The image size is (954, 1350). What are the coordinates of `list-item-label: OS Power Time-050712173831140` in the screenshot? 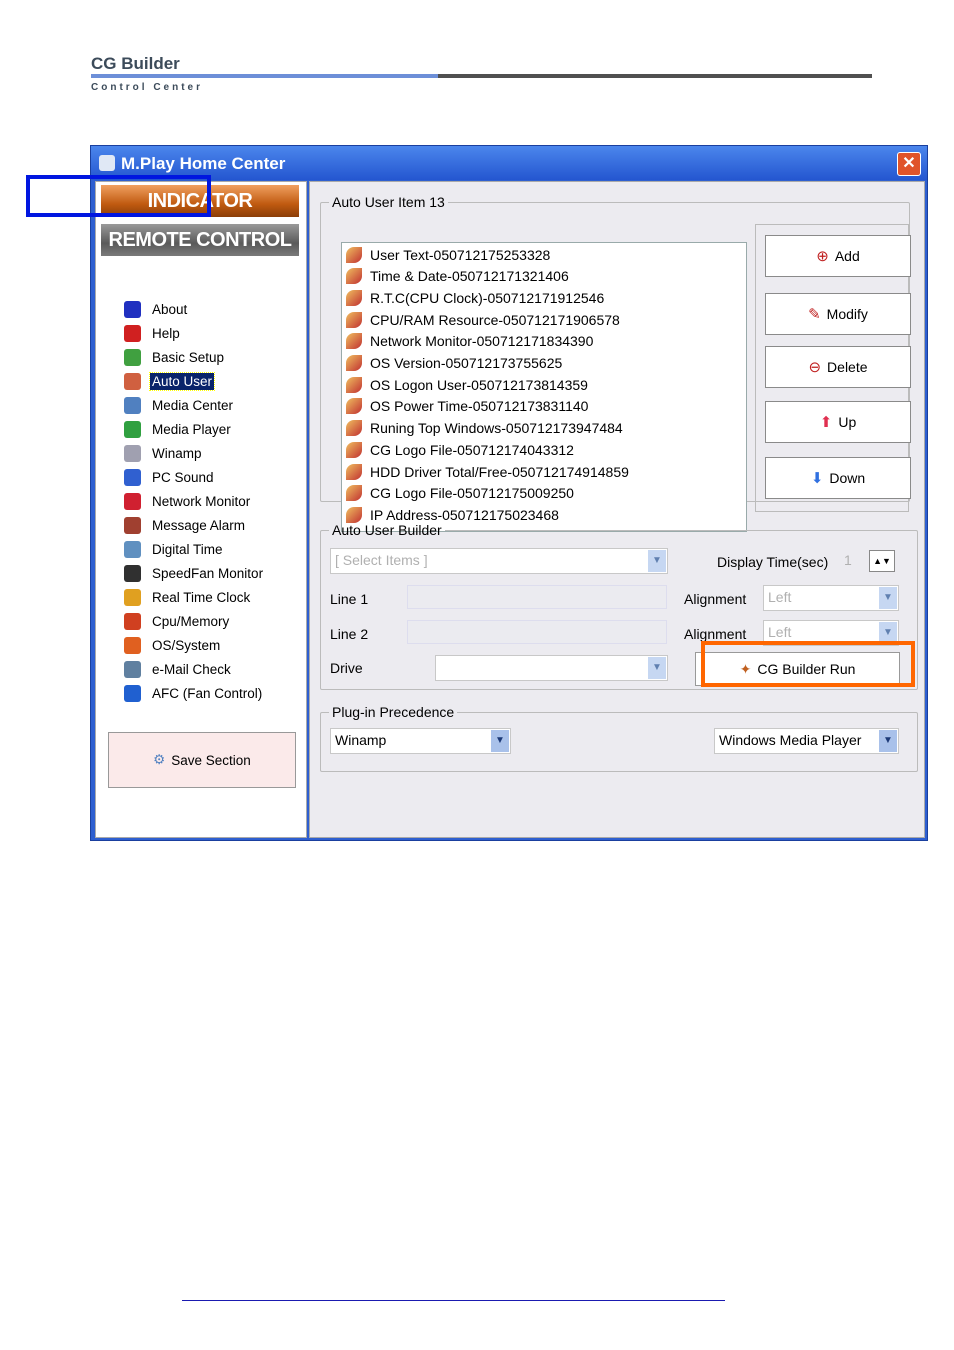 It's located at (479, 406).